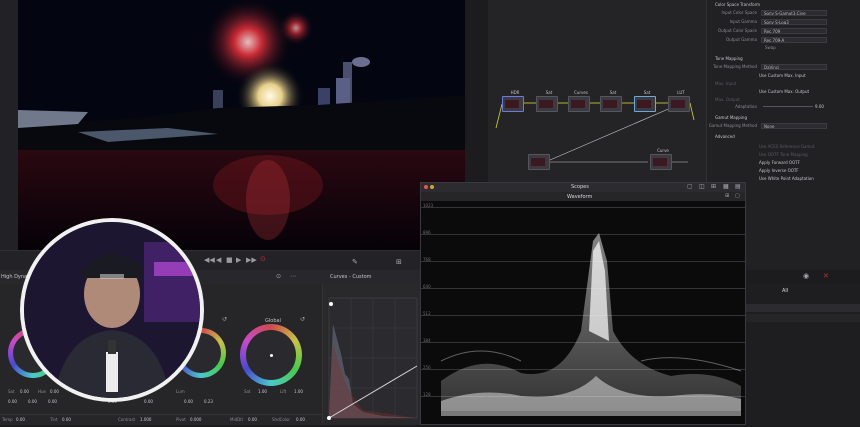 This screenshot has height=427, width=860. What do you see at coordinates (539, 162) in the screenshot?
I see `node-source` at bounding box center [539, 162].